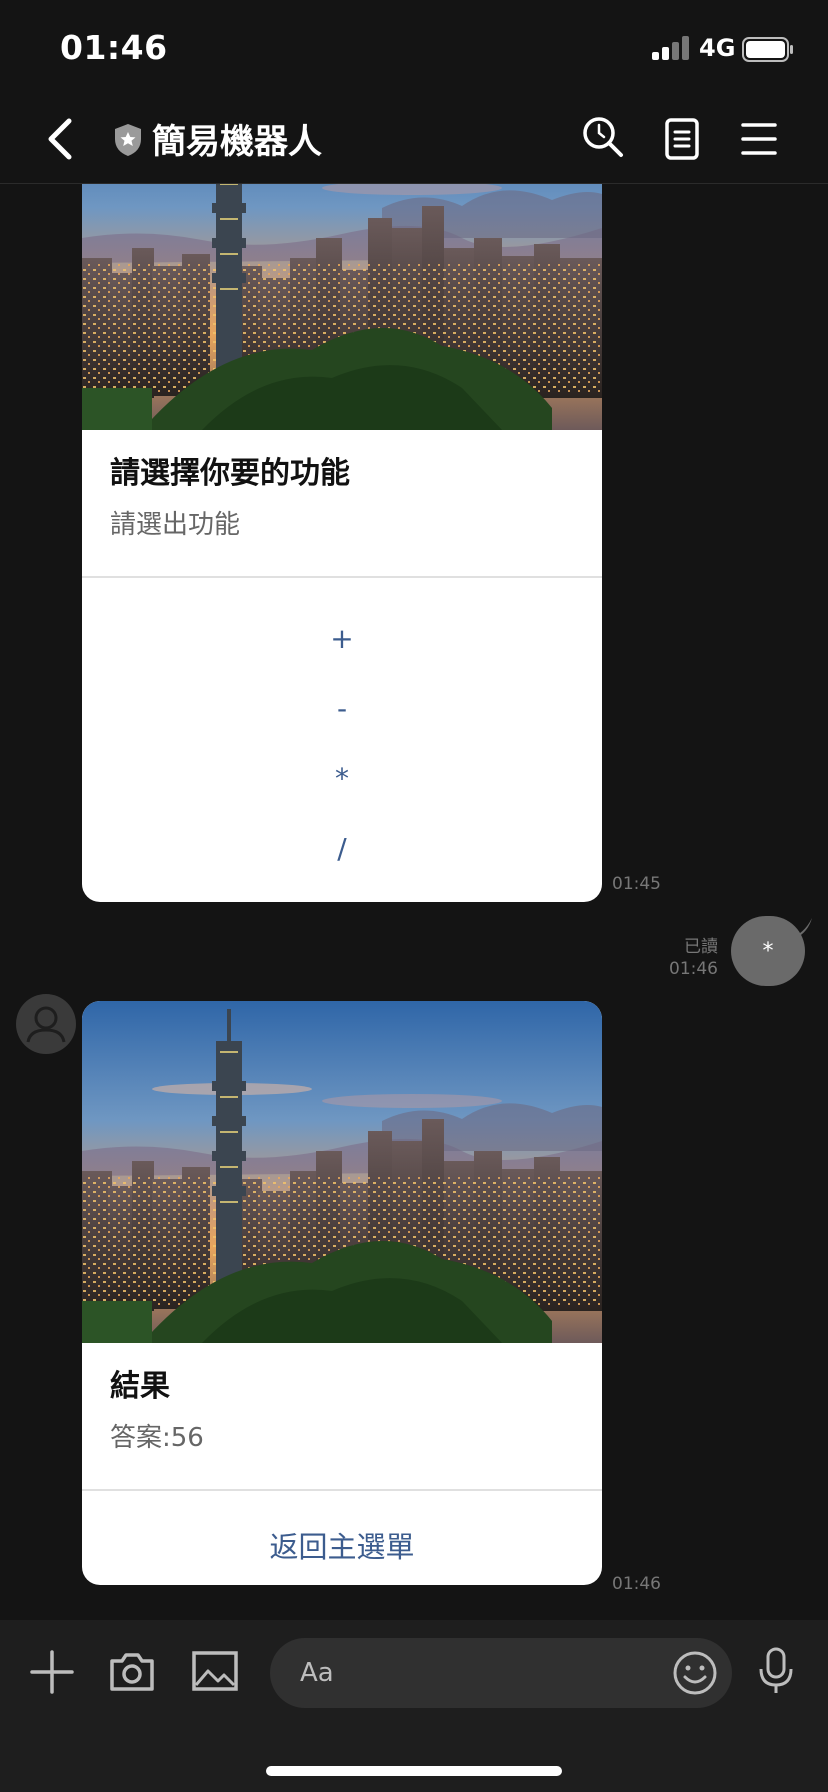  What do you see at coordinates (470, 1673) in the screenshot?
I see `message-input` at bounding box center [470, 1673].